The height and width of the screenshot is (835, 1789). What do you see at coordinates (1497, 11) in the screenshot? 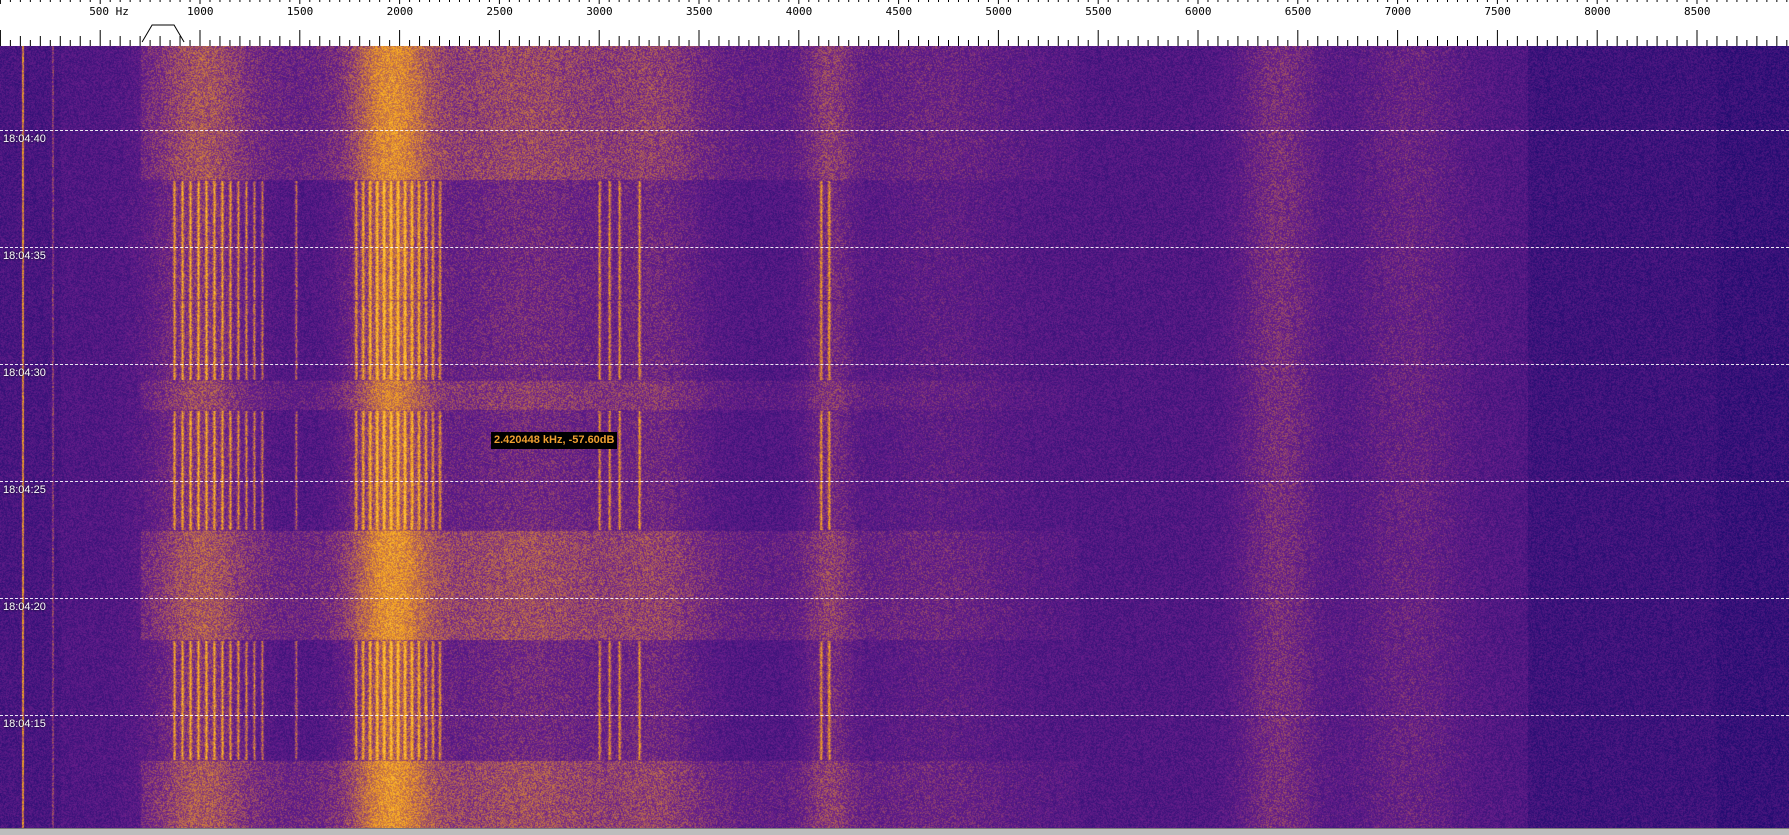
I see `frequency-label: 7500` at bounding box center [1497, 11].